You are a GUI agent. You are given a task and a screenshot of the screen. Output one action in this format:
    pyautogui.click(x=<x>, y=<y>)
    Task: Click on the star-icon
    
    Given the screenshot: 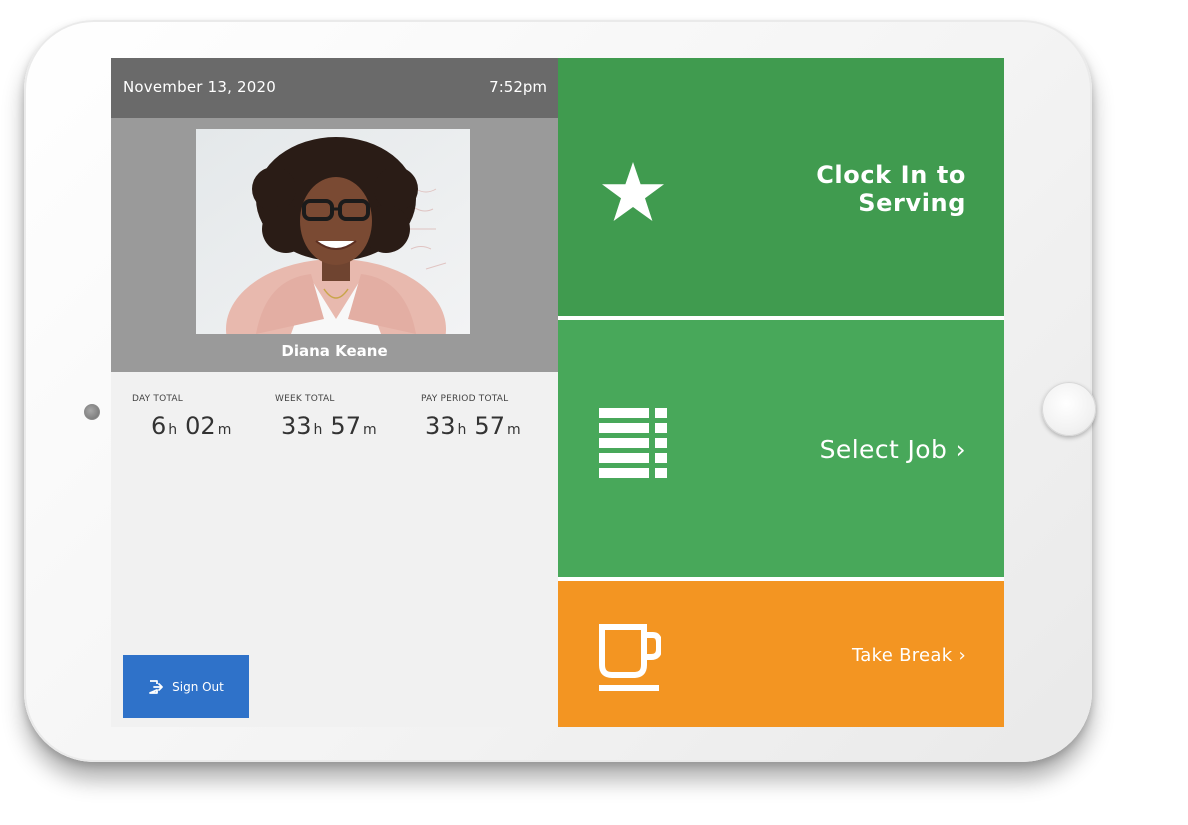 What is the action you would take?
    pyautogui.click(x=633, y=191)
    